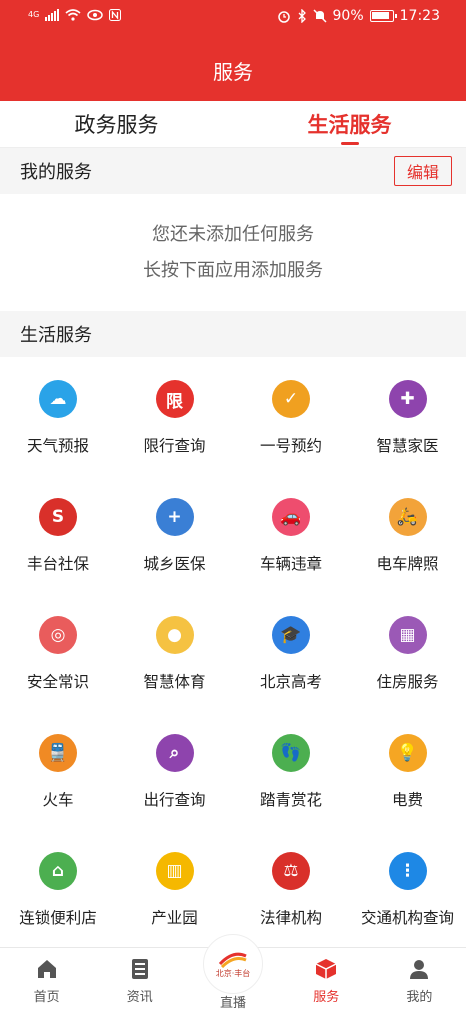 The height and width of the screenshot is (1011, 466). What do you see at coordinates (233, 253) in the screenshot?
I see `my-services-empty-state: 您还未添加任何服务 长按下面应用添加服务` at bounding box center [233, 253].